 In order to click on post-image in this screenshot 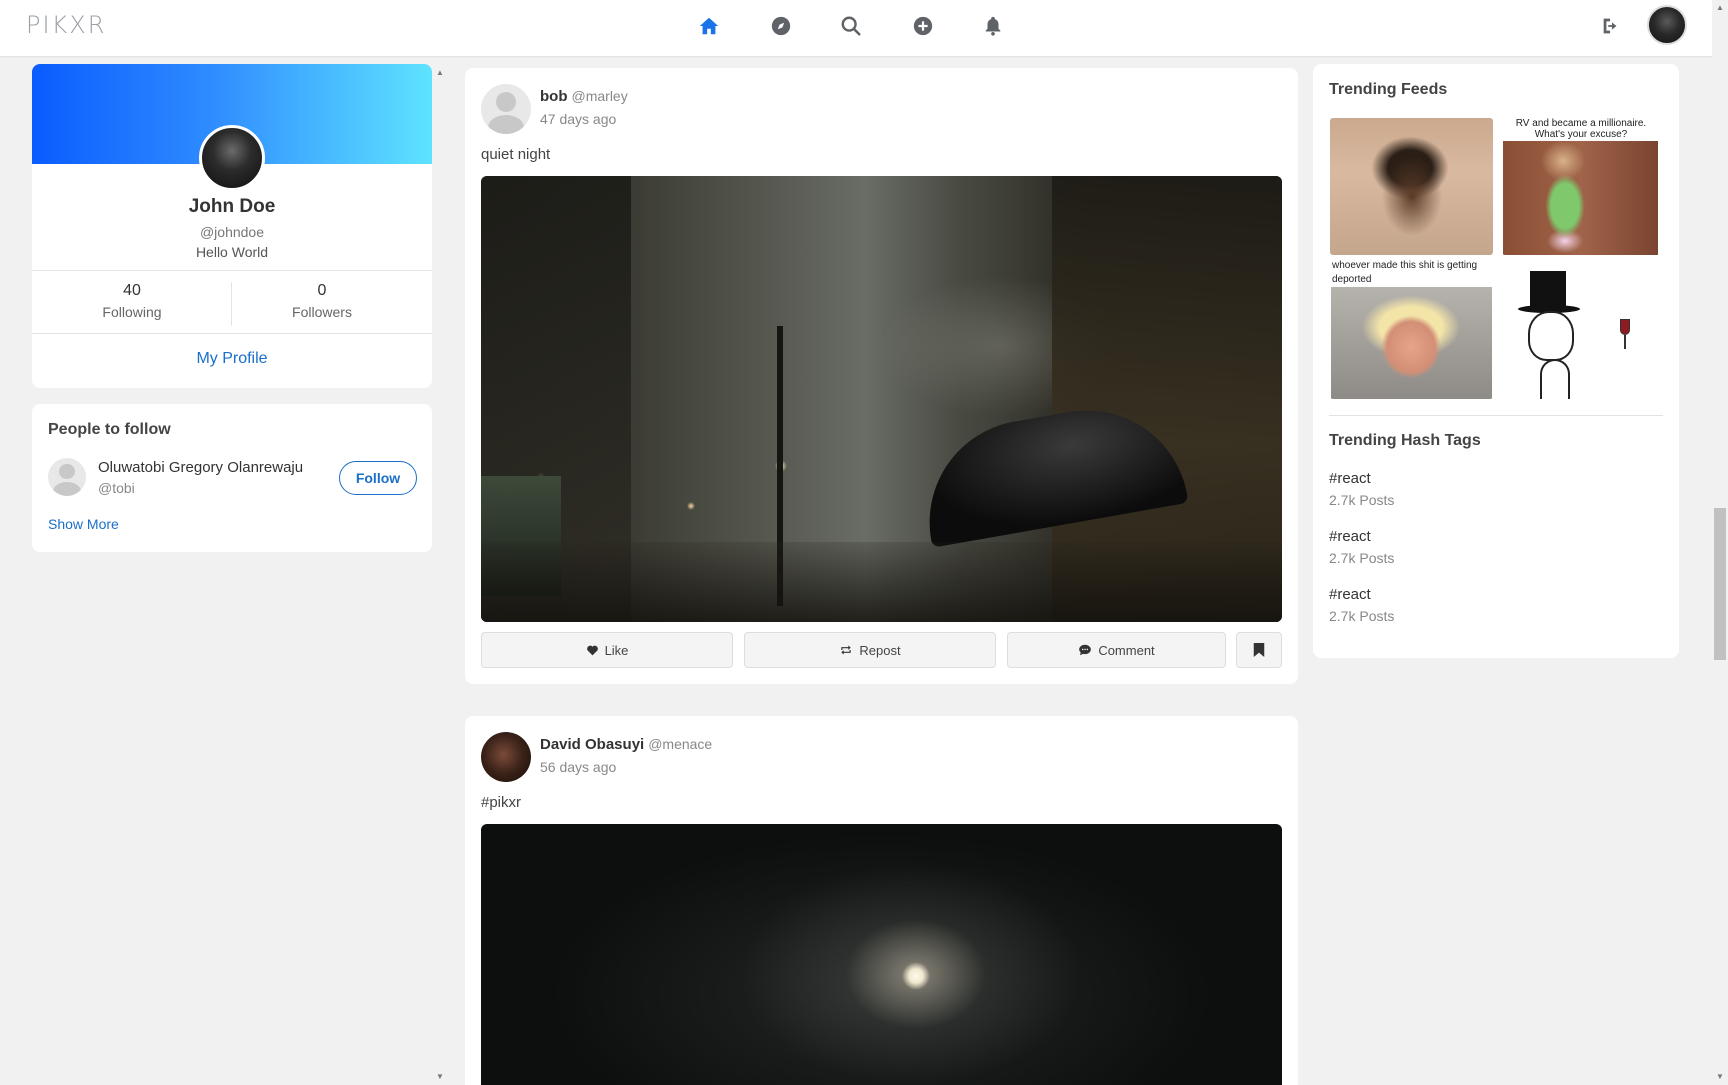, I will do `click(881, 954)`.